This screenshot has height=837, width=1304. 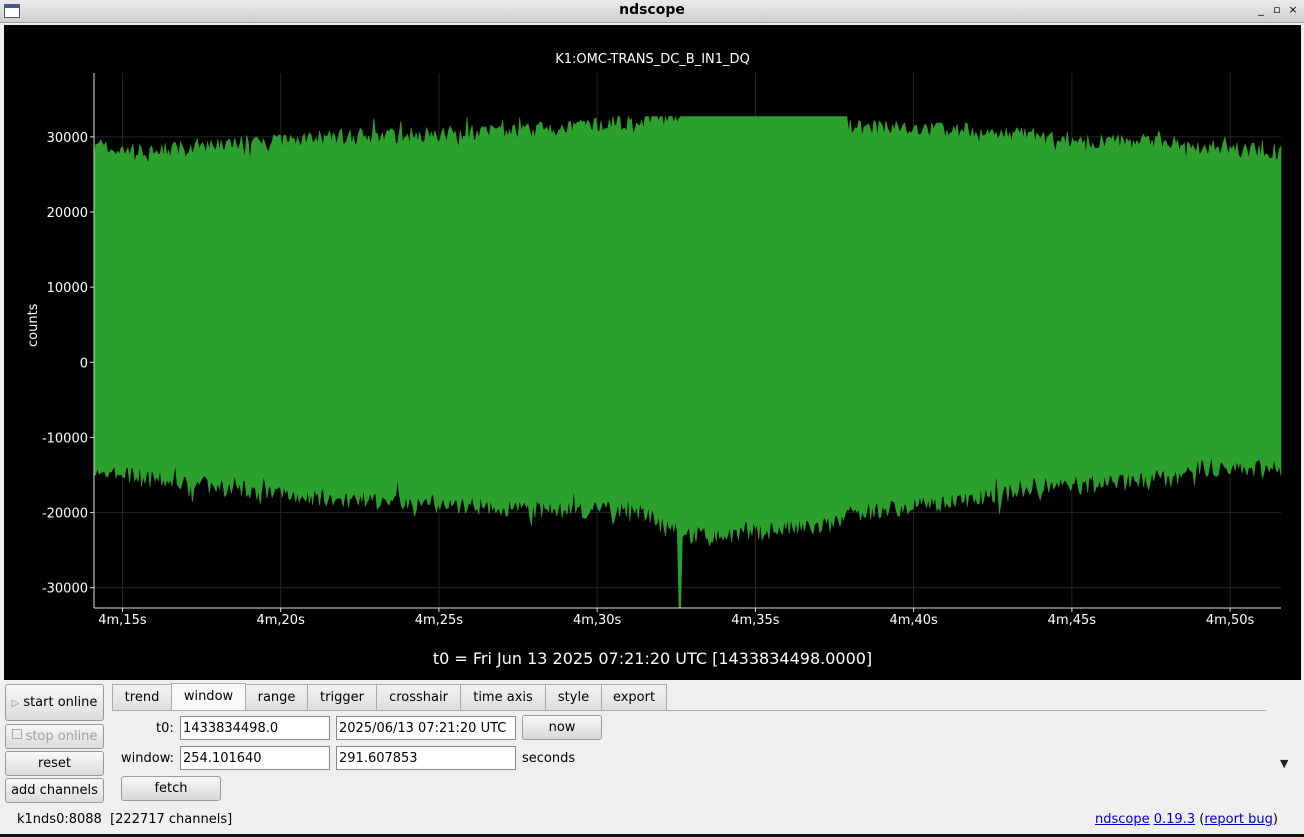 What do you see at coordinates (1122, 819) in the screenshot?
I see `ndscope-link: ndscope` at bounding box center [1122, 819].